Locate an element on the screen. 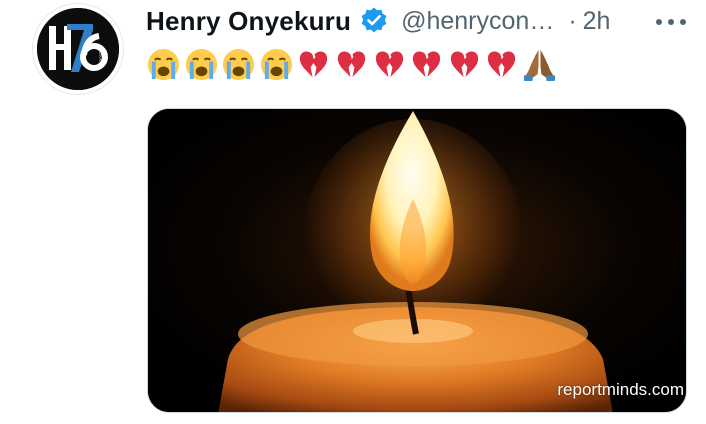  tweet-header: Henry Onyekuru @henrycon… · 2h is located at coordinates (378, 21).